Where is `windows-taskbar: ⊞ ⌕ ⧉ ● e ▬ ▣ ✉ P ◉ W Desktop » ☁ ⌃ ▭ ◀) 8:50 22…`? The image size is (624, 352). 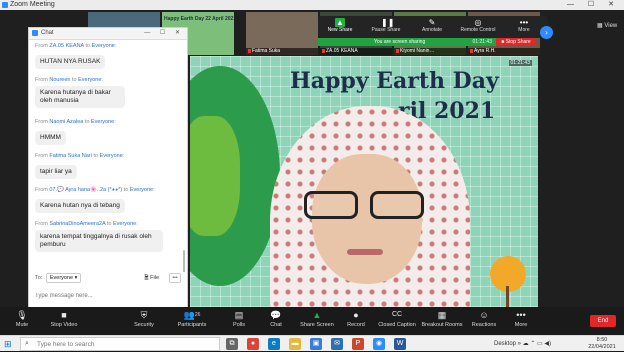
windows-taskbar: ⊞ ⌕ ⧉ ● e ▬ ▣ ✉ P ◉ W Desktop » ☁ ⌃ ▭ ◀) 8:50 22… is located at coordinates (312, 343).